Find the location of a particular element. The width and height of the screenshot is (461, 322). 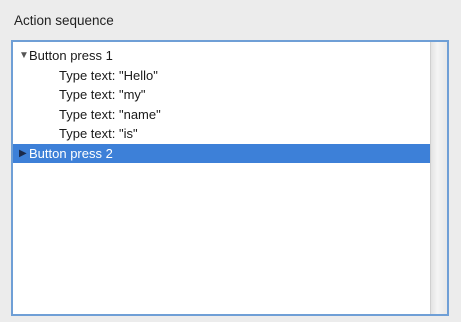

tree-node-label: Type text: "my" is located at coordinates (102, 94).